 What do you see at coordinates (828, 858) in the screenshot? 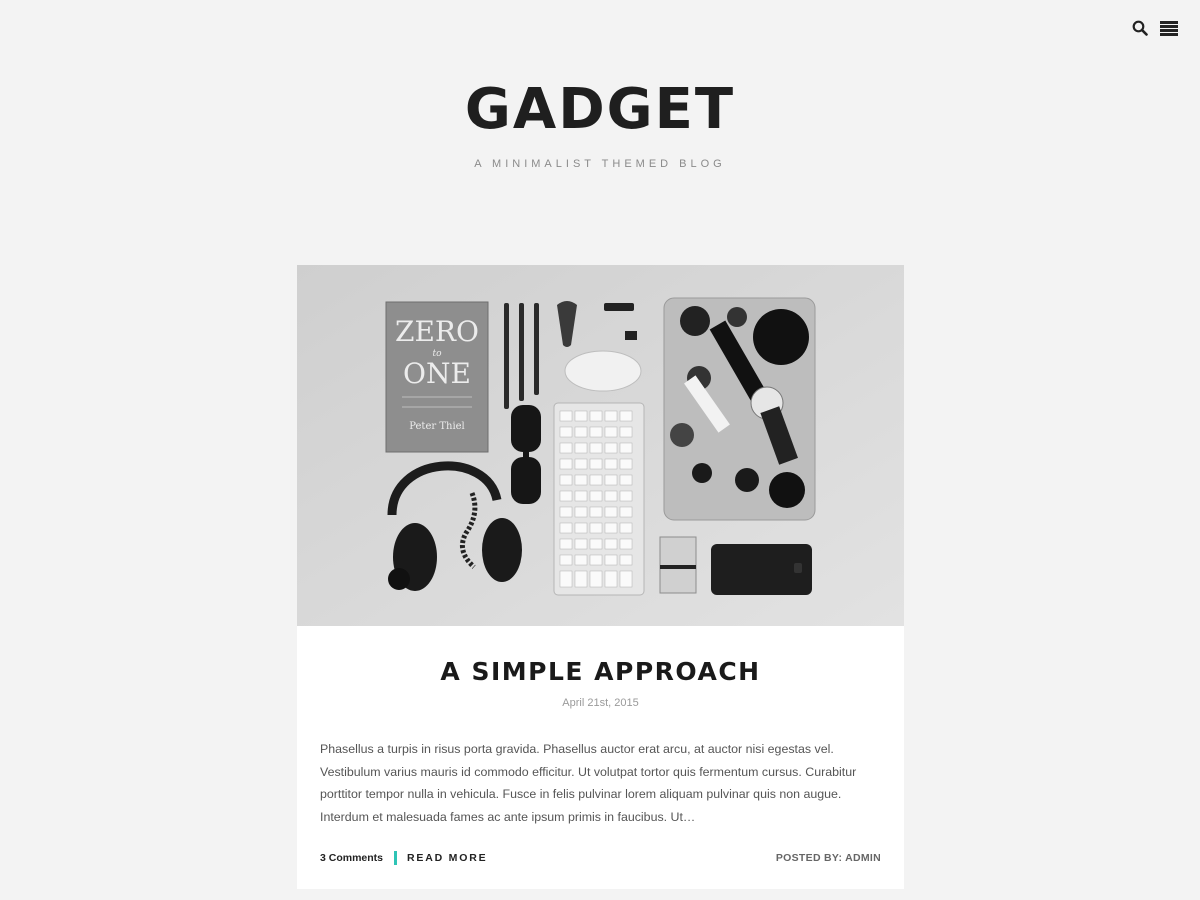
I see `posted-by: POSTED BY: ADMIN` at bounding box center [828, 858].